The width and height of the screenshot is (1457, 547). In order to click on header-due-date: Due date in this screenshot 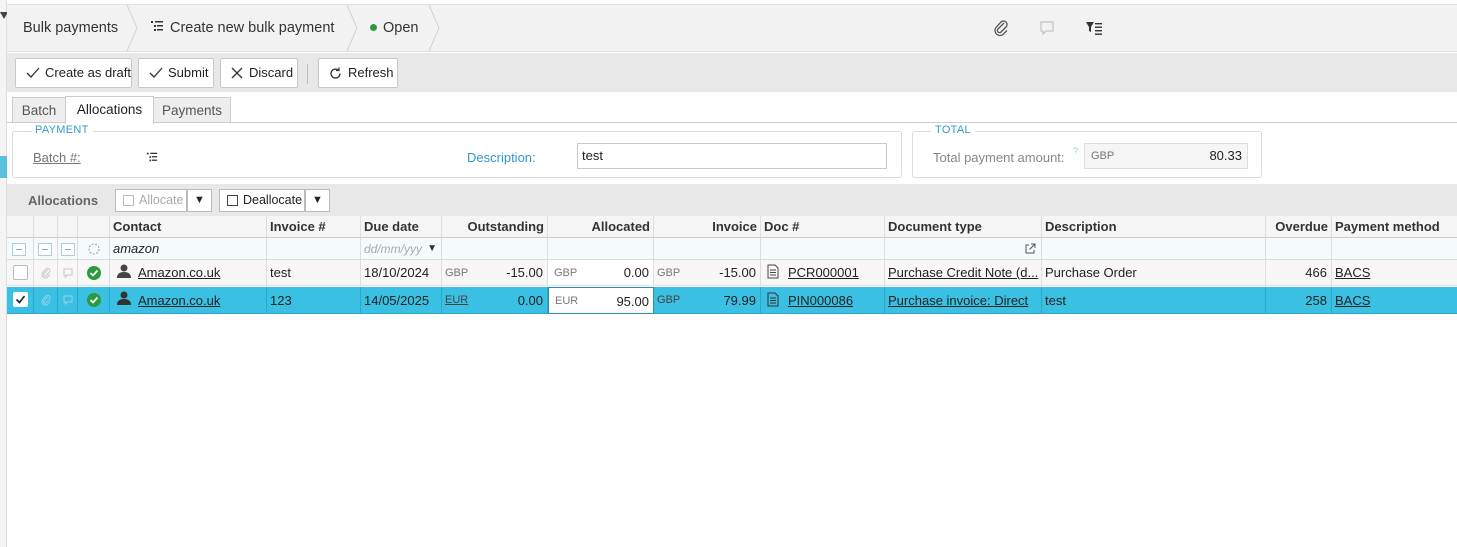, I will do `click(401, 227)`.